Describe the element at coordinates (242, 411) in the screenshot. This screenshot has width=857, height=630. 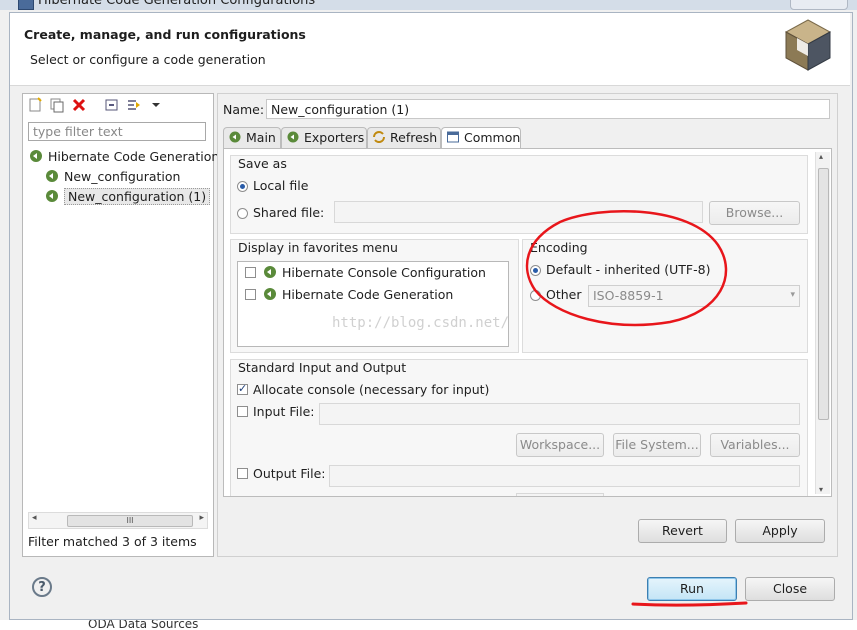
I see `input-file-checkbox` at that location.